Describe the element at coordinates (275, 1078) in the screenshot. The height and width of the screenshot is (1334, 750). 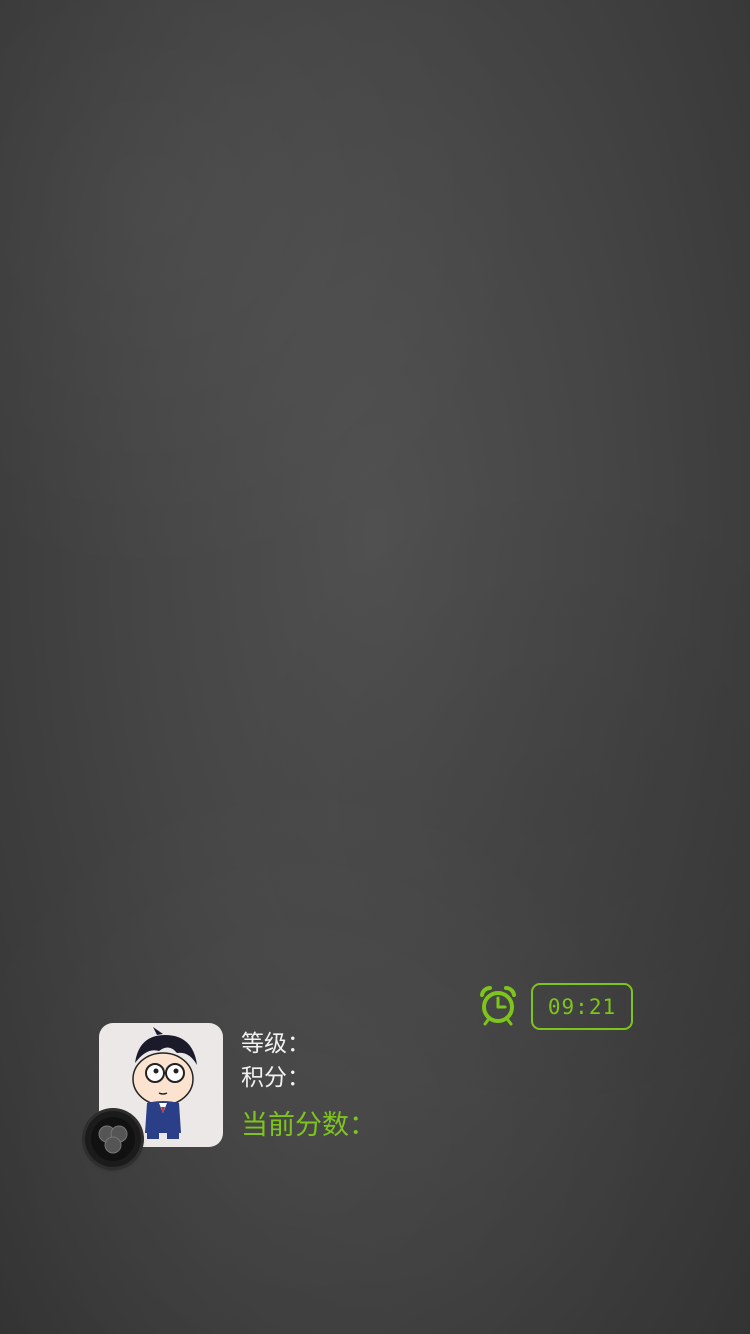
I see `points-label: 积分：` at that location.